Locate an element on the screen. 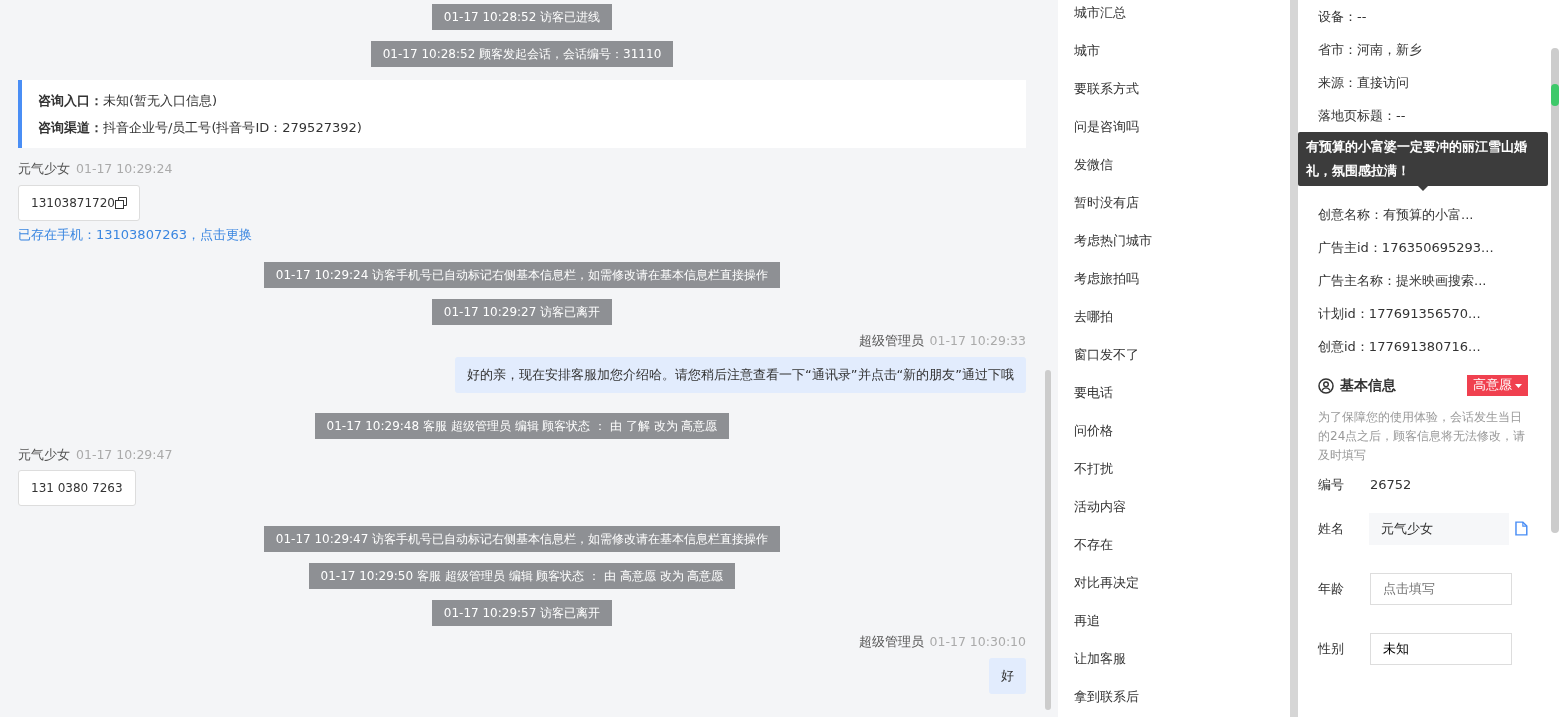  quick-reply-item: 问价格 is located at coordinates (1174, 431).